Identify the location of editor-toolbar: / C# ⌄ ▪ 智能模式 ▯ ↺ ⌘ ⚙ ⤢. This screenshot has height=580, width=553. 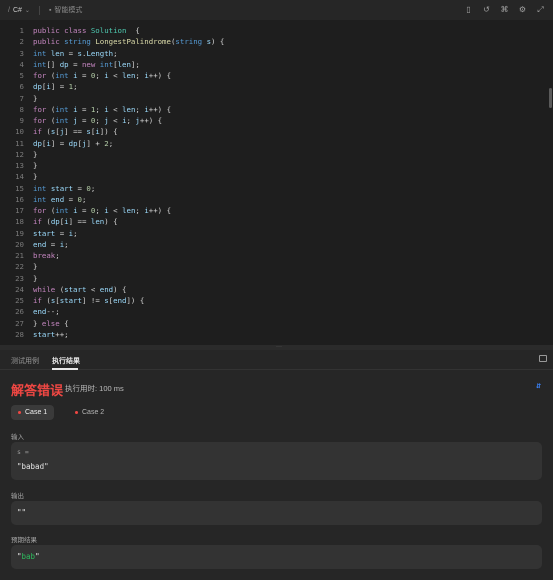
(276, 10).